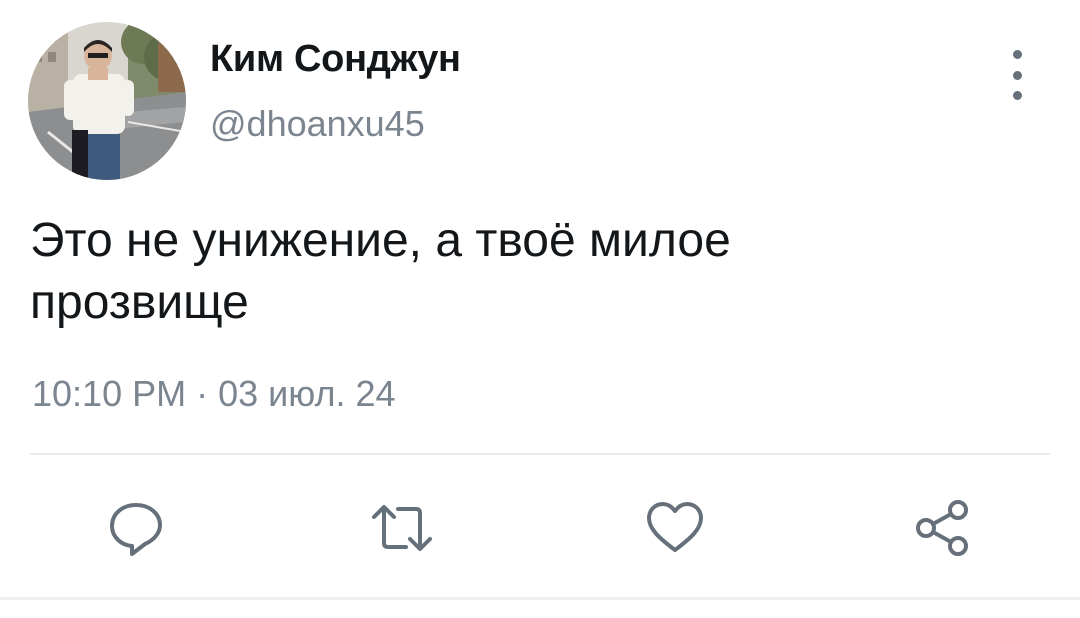 This screenshot has width=1080, height=618. Describe the element at coordinates (540, 454) in the screenshot. I see `divider` at that location.